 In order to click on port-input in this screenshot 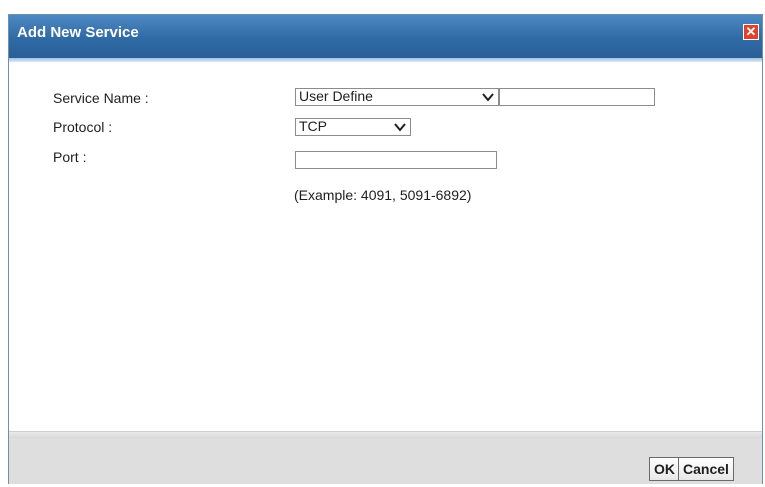, I will do `click(396, 160)`.